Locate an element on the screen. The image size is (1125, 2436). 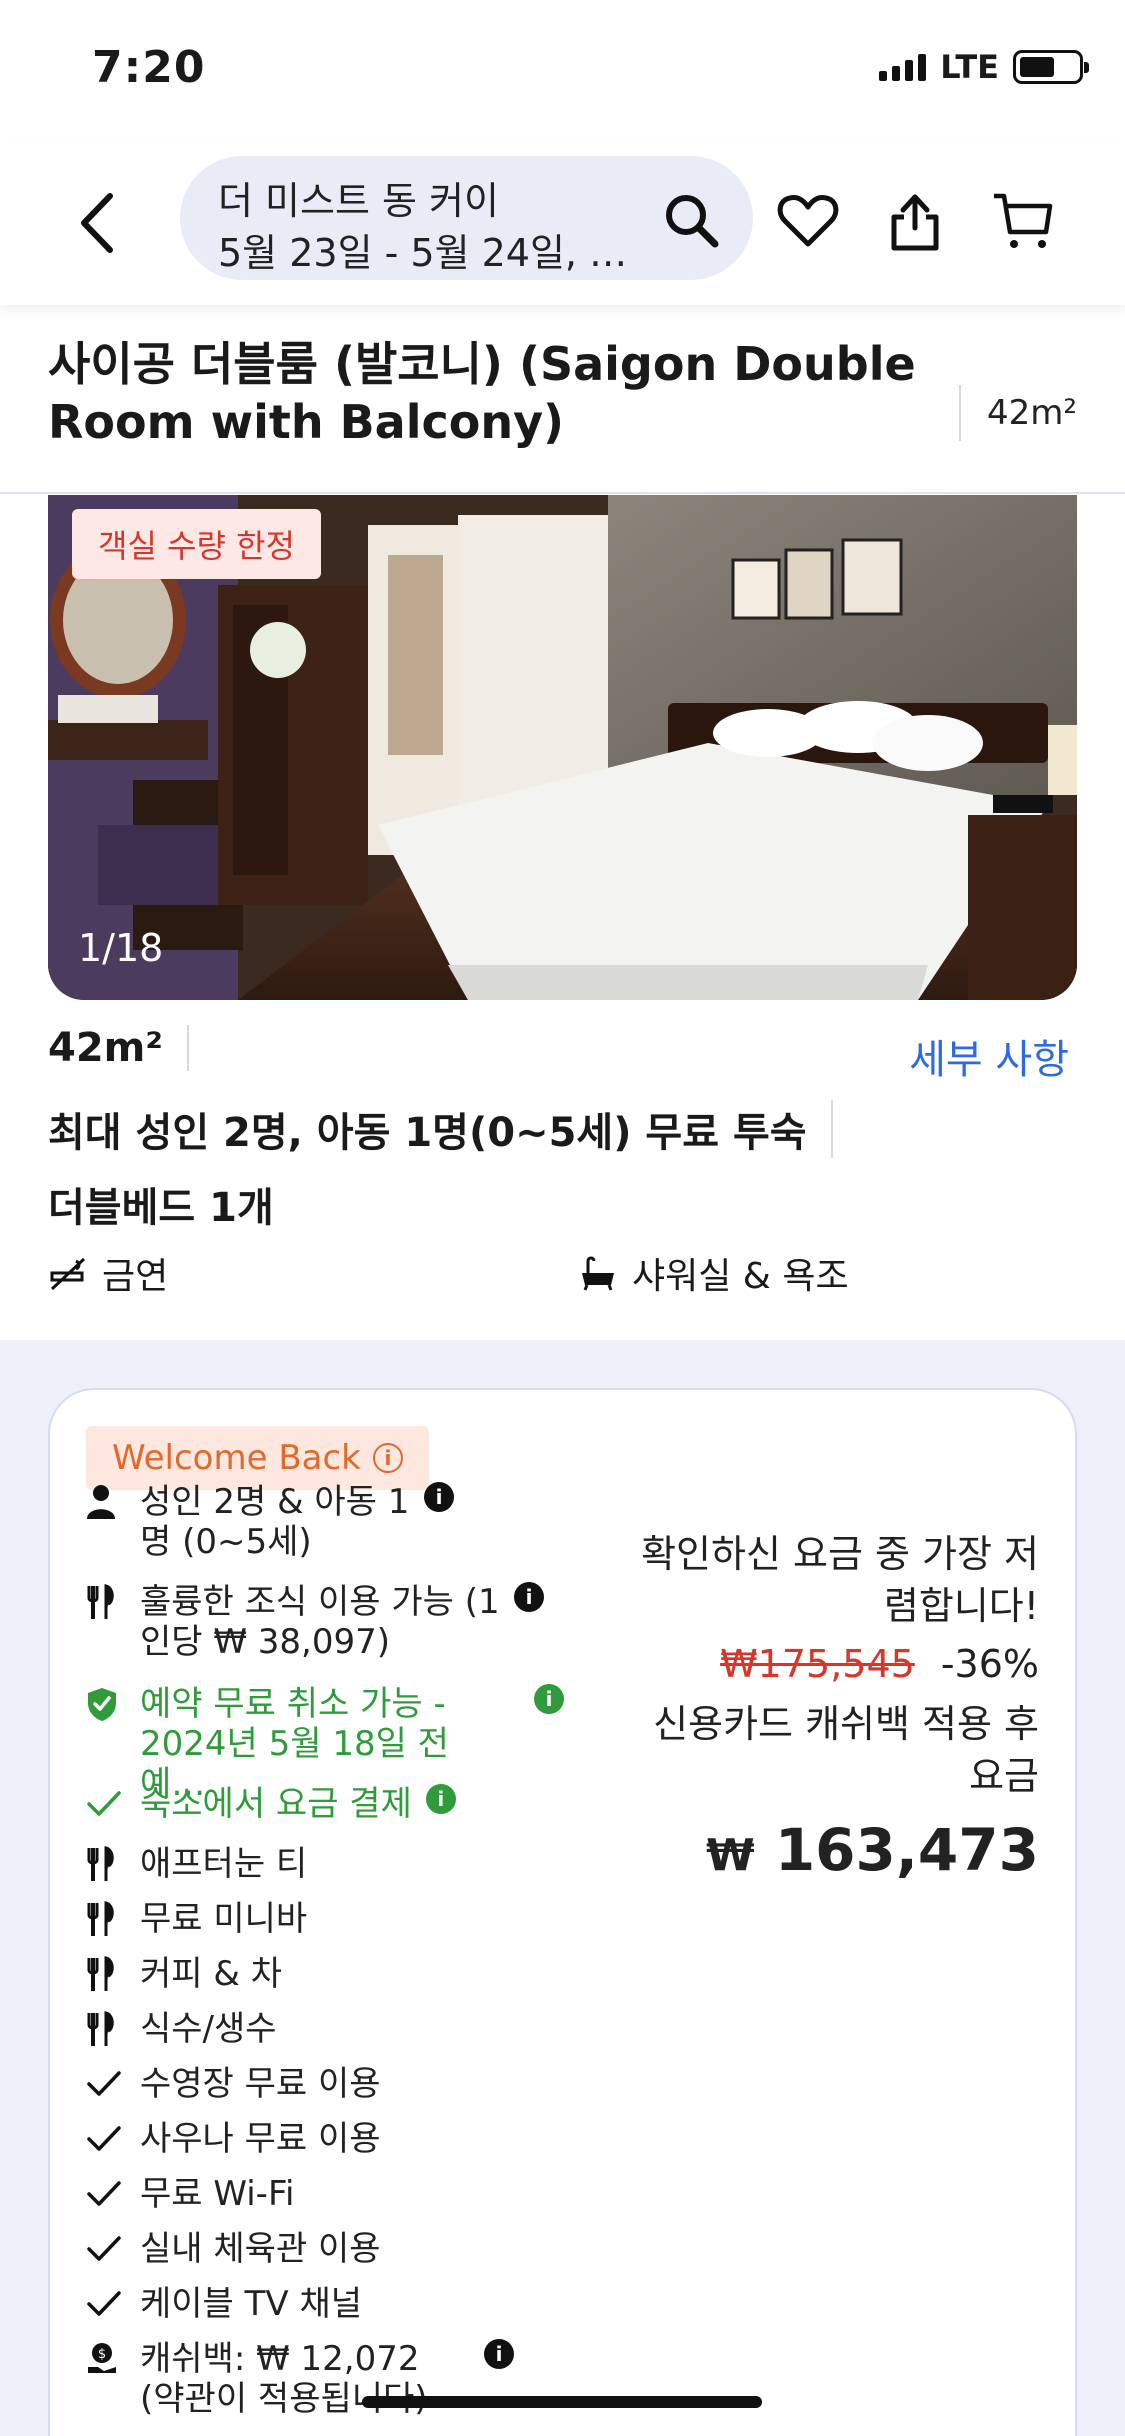
photo-counter: 1/18 is located at coordinates (121, 948).